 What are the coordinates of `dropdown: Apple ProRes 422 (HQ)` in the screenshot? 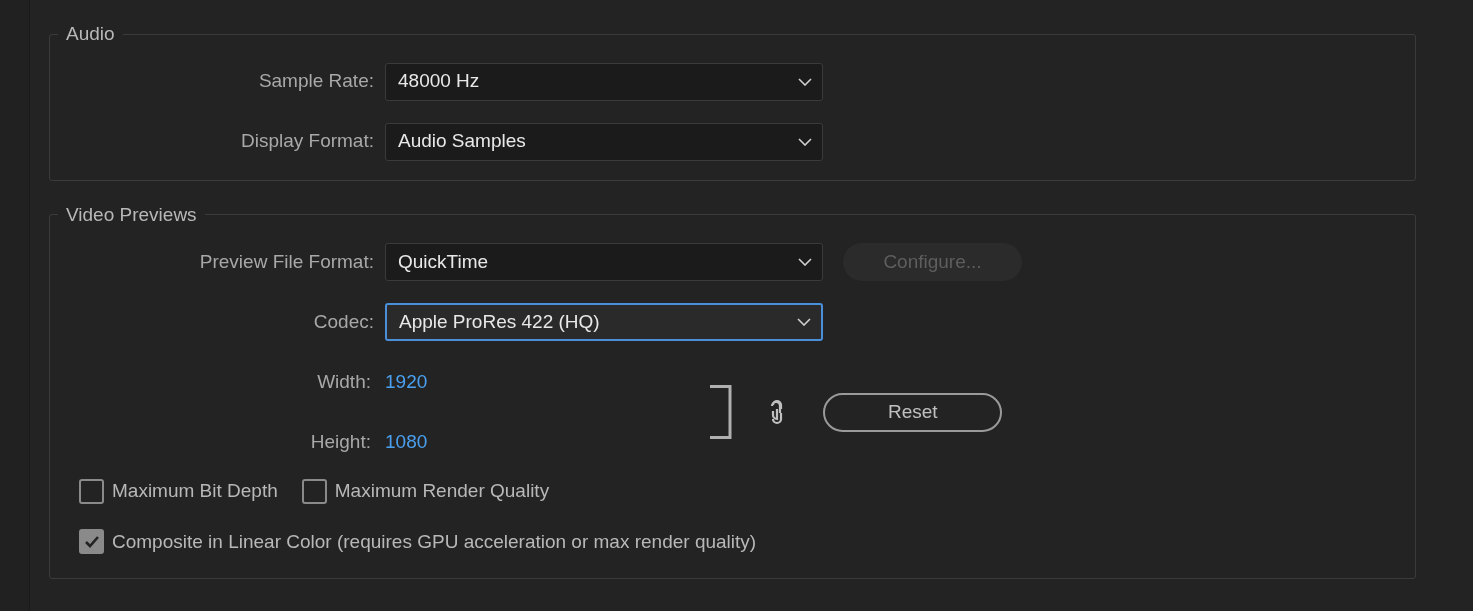 It's located at (604, 322).